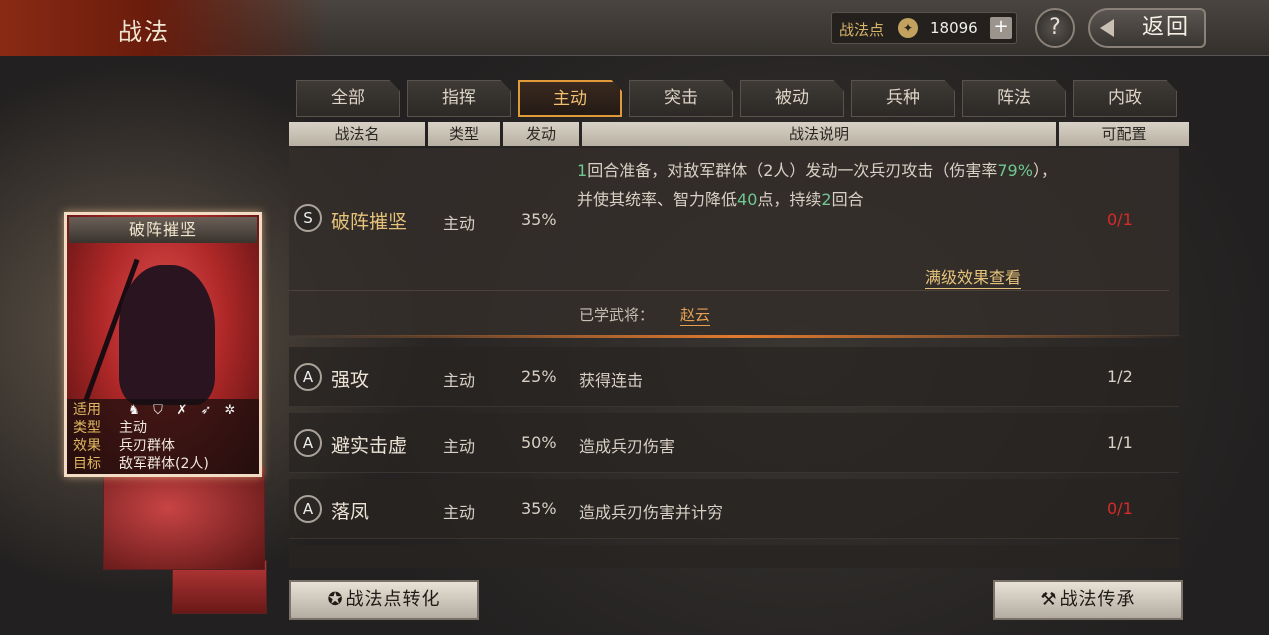 The height and width of the screenshot is (635, 1269). I want to click on card-effect-row: 效果 兵刃群体, so click(124, 446).